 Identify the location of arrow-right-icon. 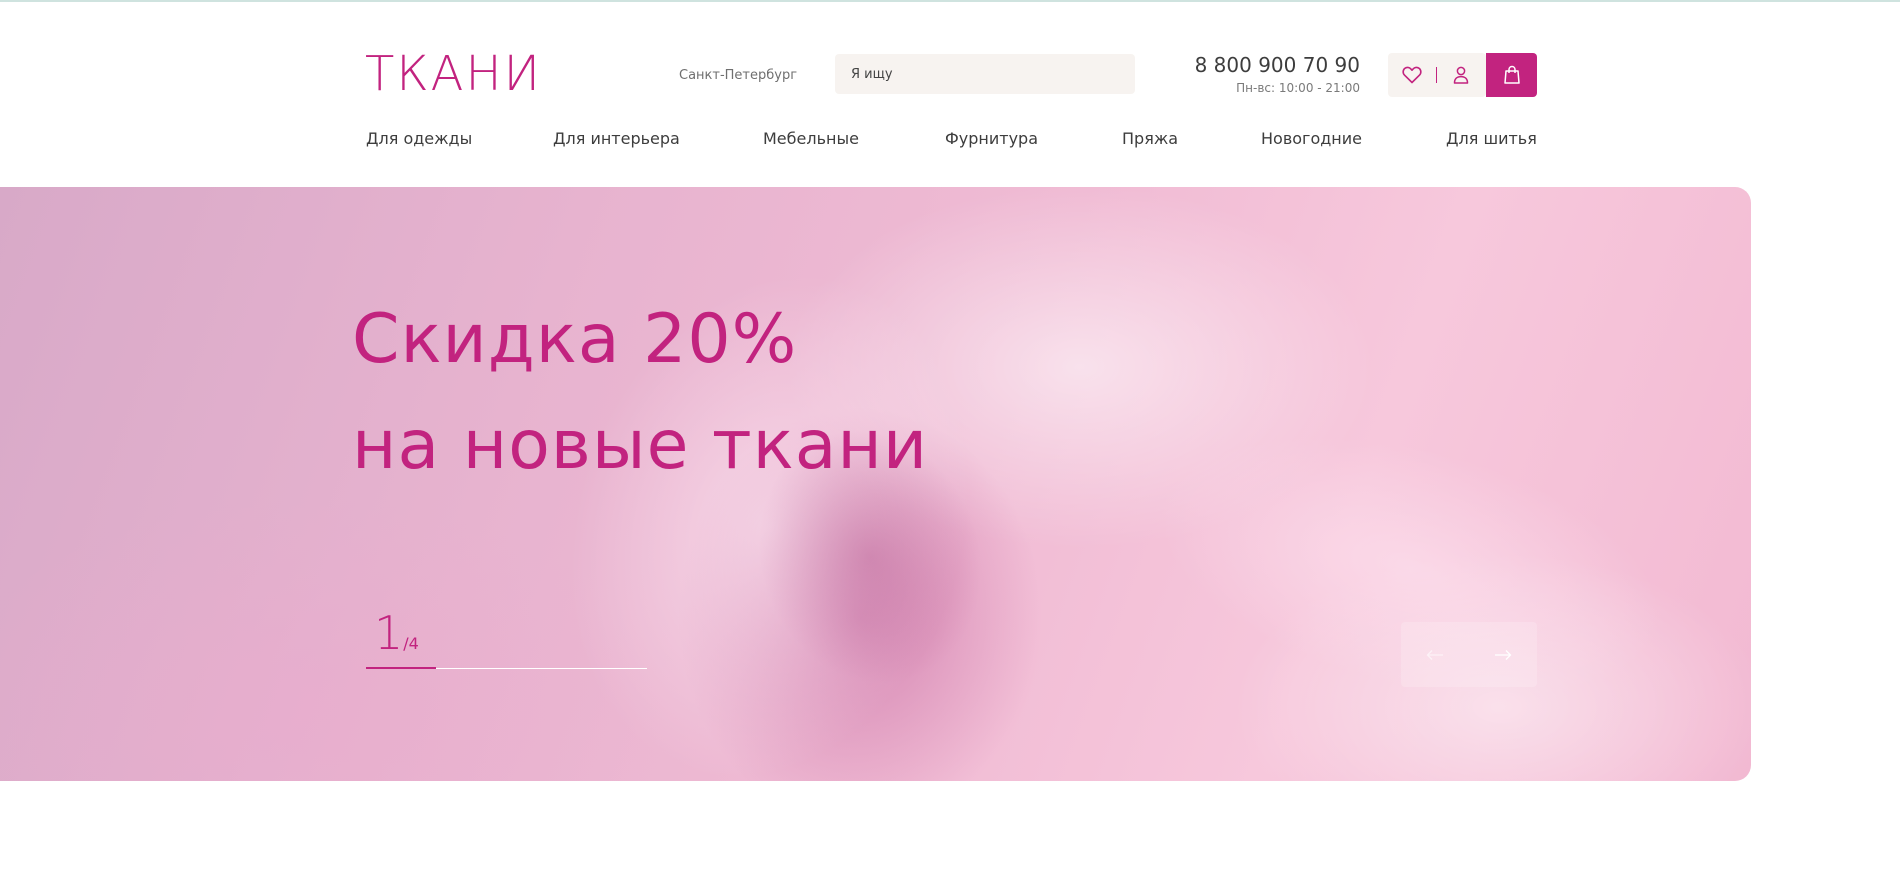
(1503, 654).